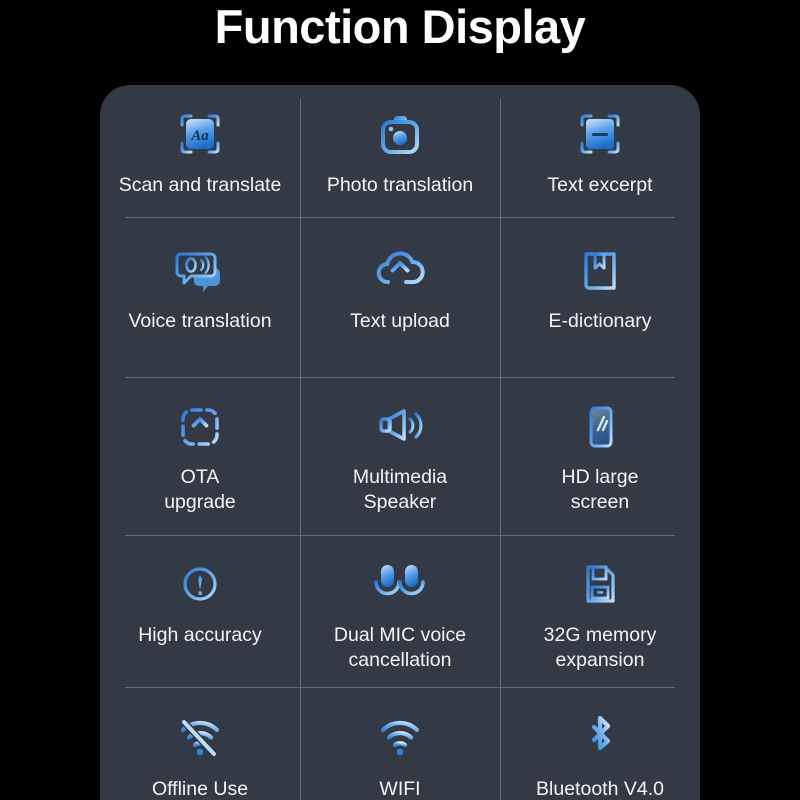 The image size is (800, 800). I want to click on svg-text: Aa, so click(199, 136).